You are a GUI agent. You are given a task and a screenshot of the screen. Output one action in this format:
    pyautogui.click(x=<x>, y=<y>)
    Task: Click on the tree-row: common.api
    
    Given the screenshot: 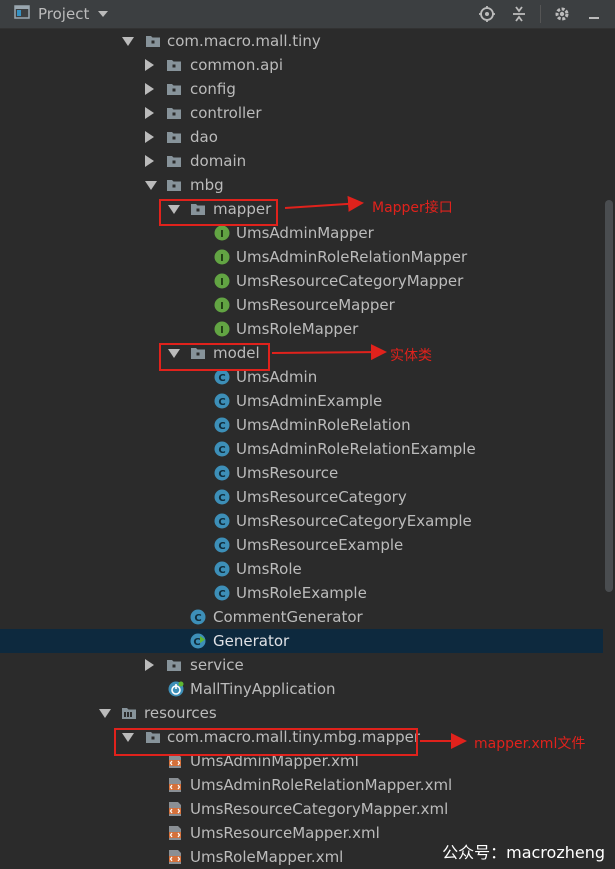 What is the action you would take?
    pyautogui.click(x=301, y=65)
    